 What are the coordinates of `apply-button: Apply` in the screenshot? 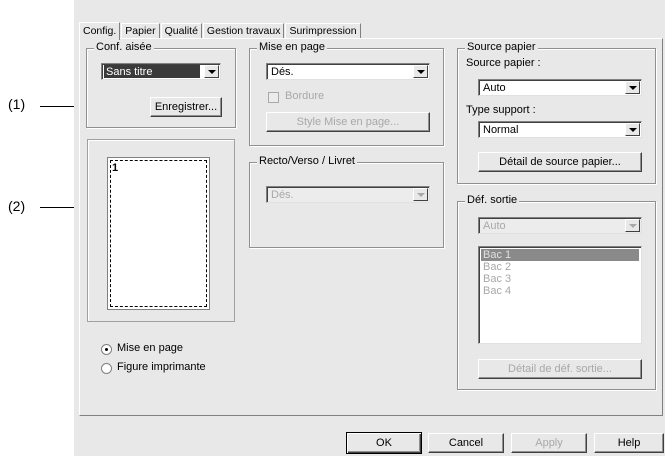 It's located at (549, 443).